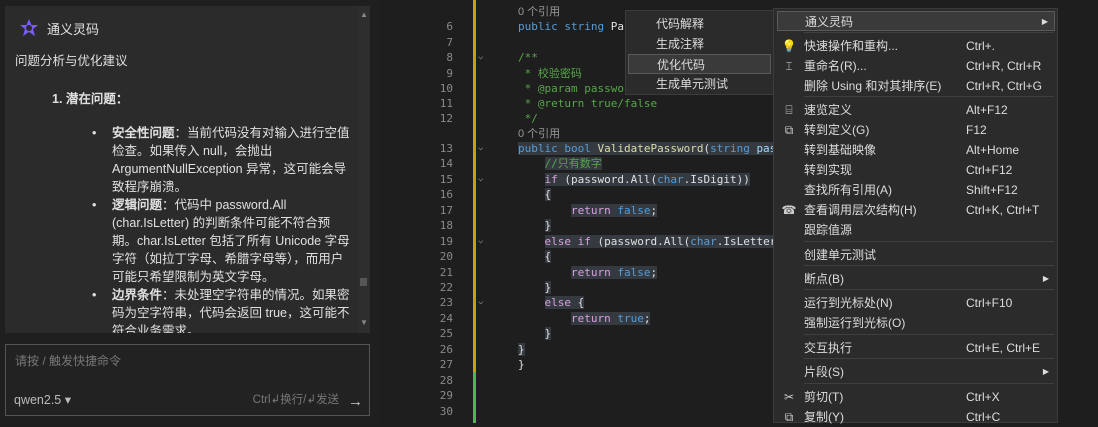  What do you see at coordinates (916, 255) in the screenshot?
I see `menu-item: 创建单元测试` at bounding box center [916, 255].